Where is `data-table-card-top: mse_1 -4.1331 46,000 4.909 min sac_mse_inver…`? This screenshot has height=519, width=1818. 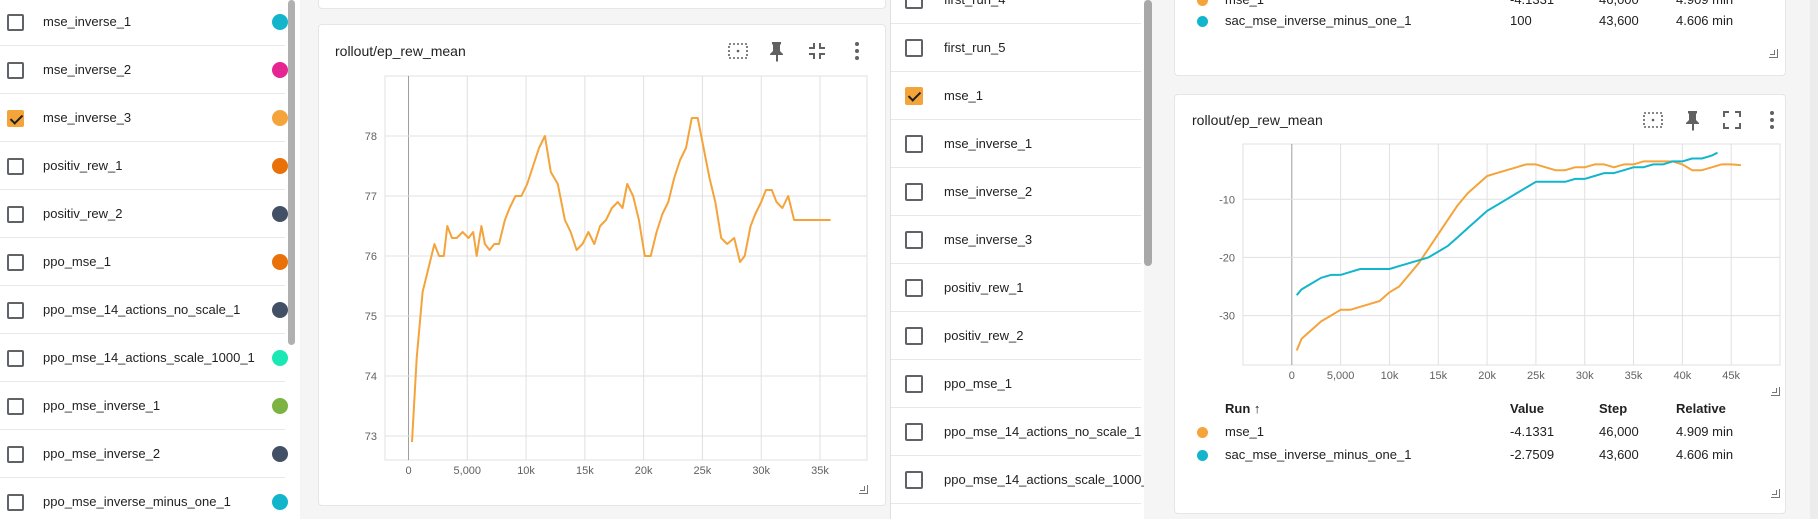
data-table-card-top: mse_1 -4.1331 46,000 4.909 min sac_mse_inver… is located at coordinates (1480, 38).